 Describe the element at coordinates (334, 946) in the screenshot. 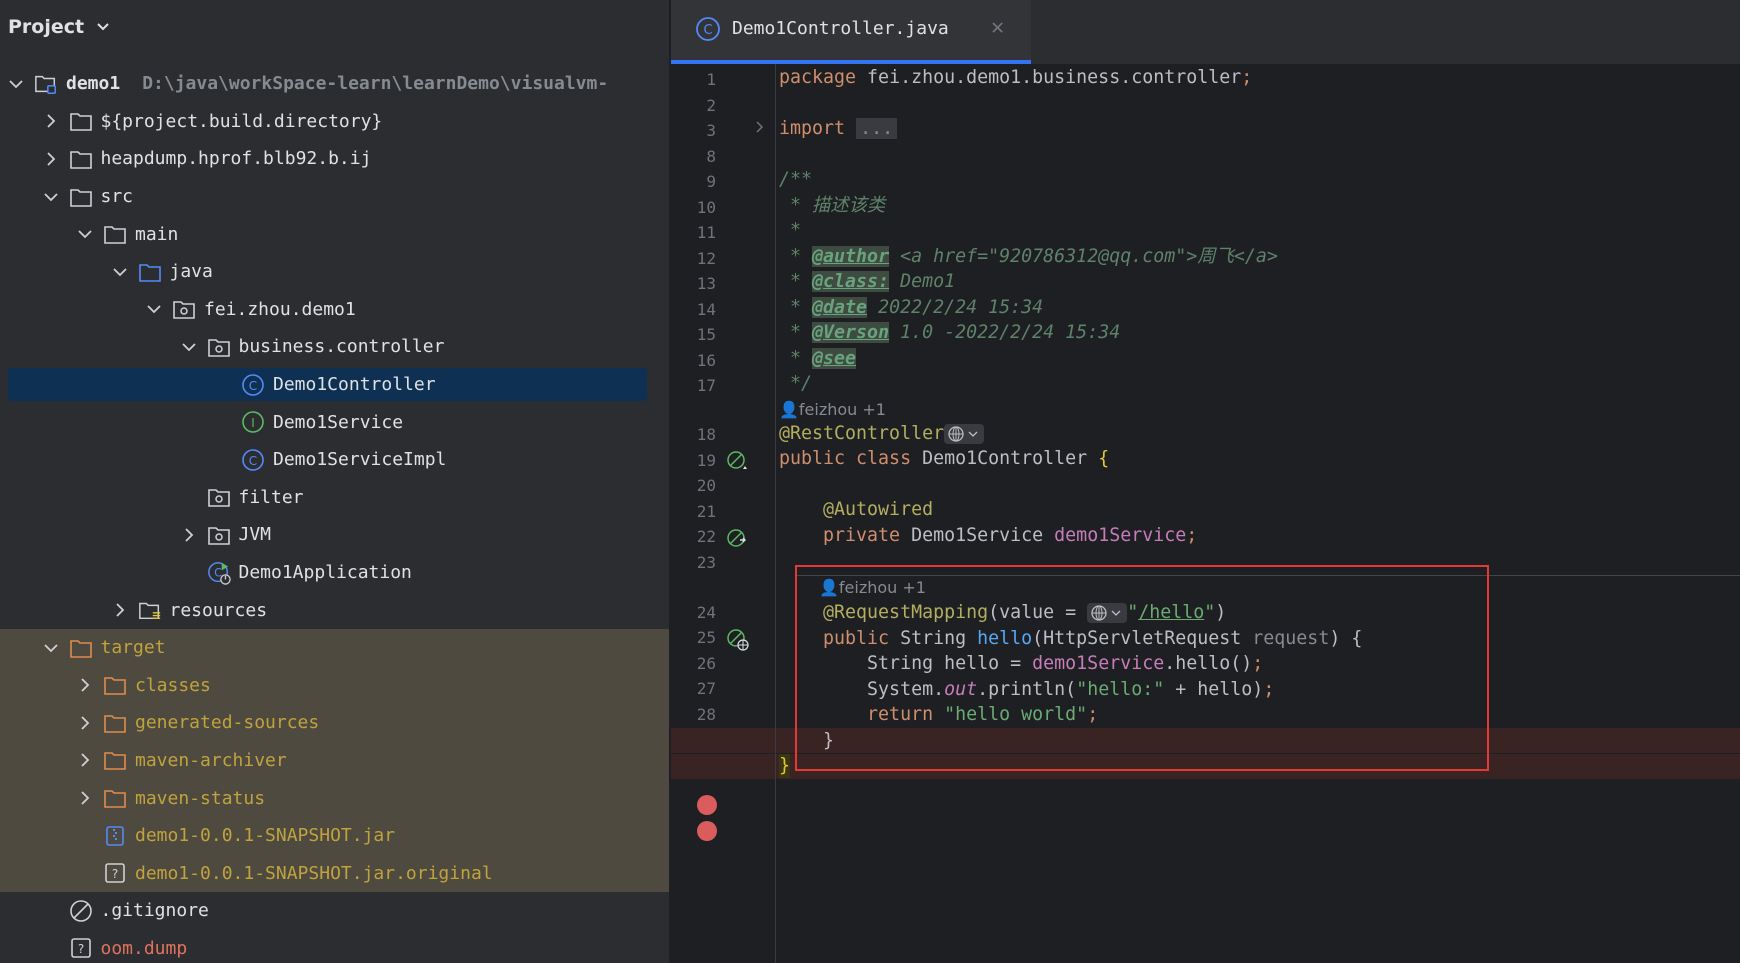

I see `tree-item: ? oom.dump` at that location.